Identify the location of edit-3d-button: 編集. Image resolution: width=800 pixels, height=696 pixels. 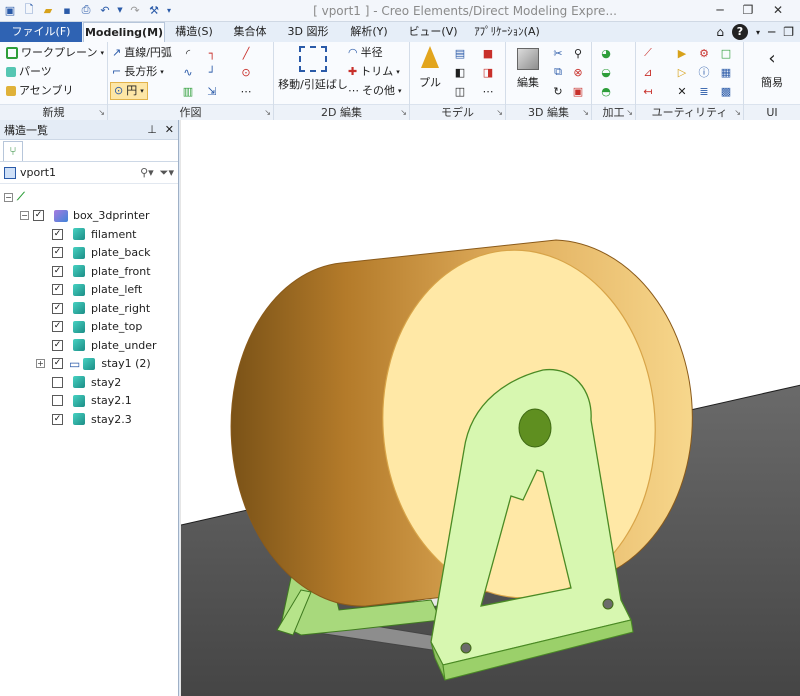
(528, 72).